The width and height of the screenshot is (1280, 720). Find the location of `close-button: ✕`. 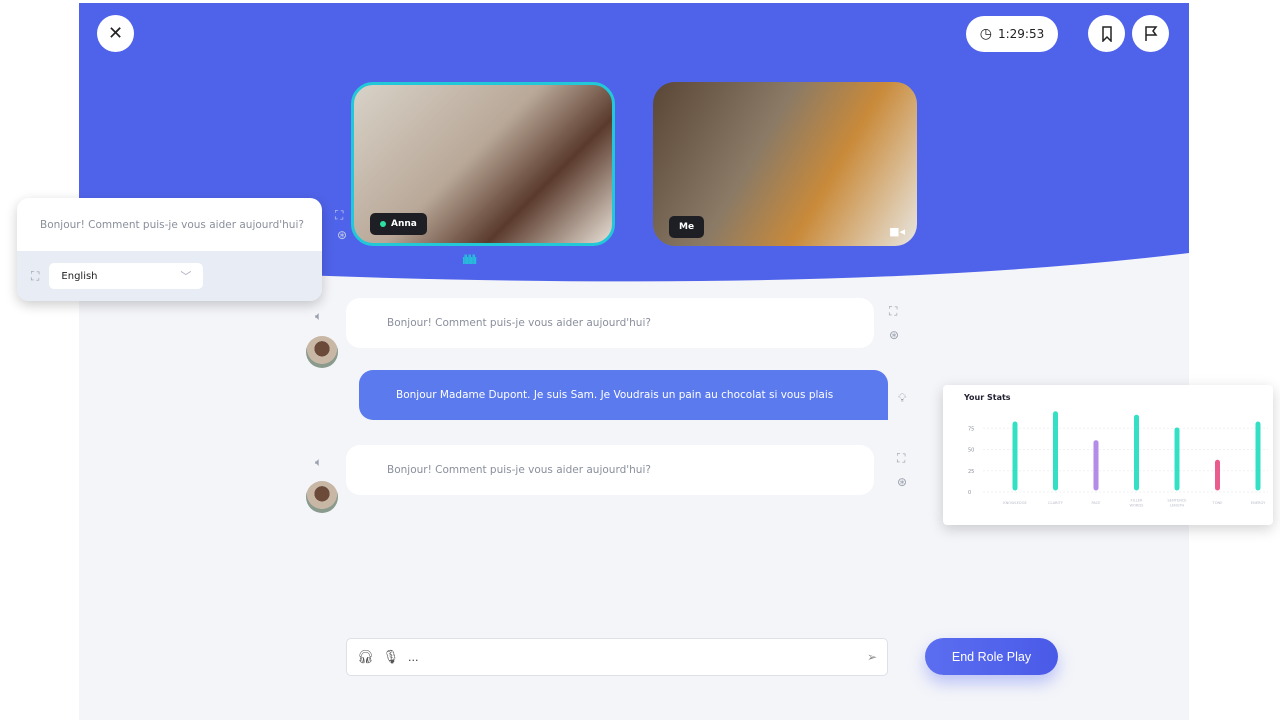

close-button: ✕ is located at coordinates (115, 33).